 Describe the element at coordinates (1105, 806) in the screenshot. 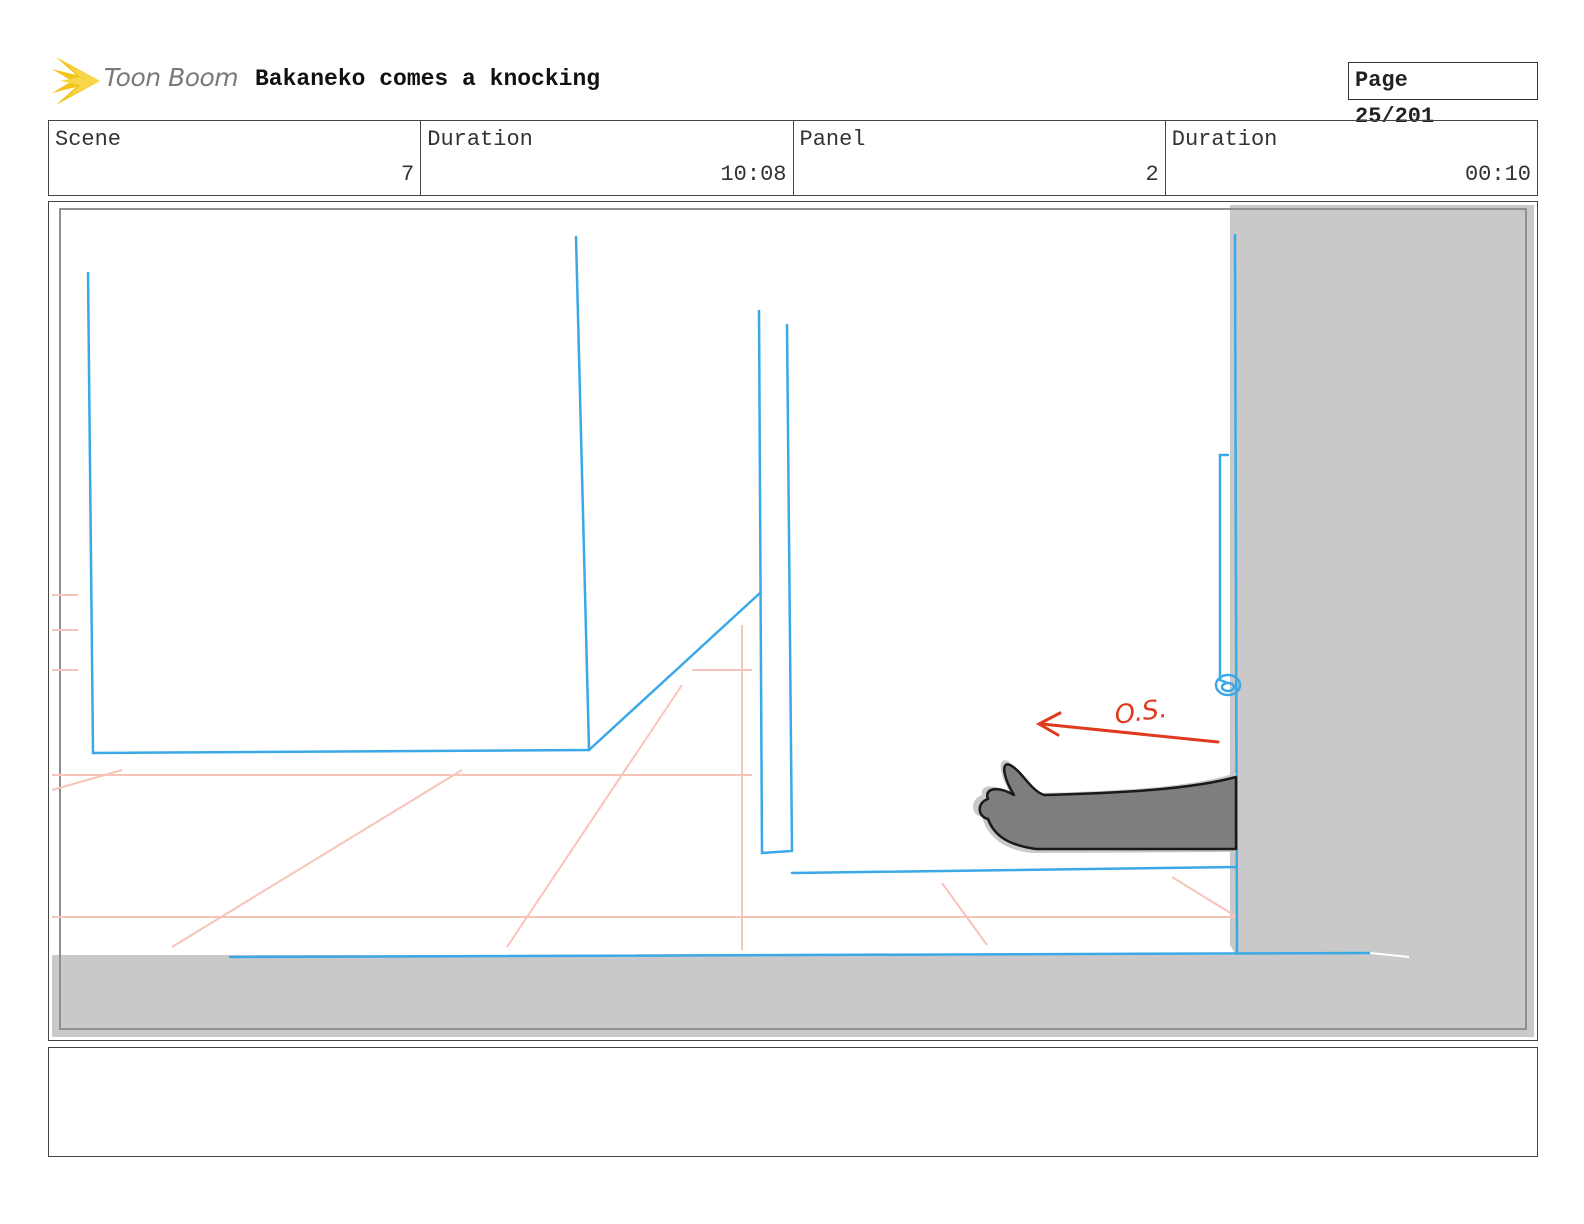

I see `arm-figure` at that location.